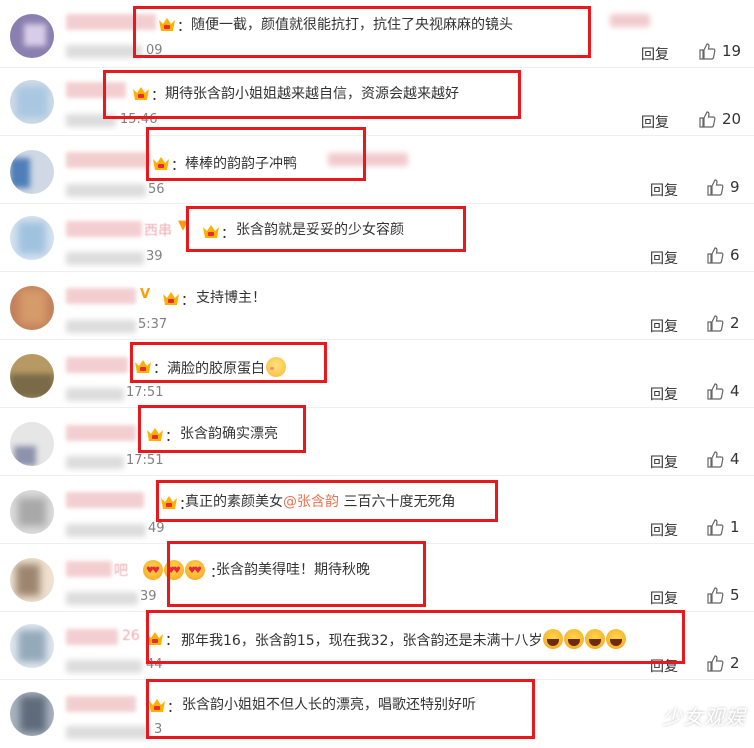  What do you see at coordinates (216, 369) in the screenshot?
I see `comment-text-body: 满脸的胶原蛋白` at bounding box center [216, 369].